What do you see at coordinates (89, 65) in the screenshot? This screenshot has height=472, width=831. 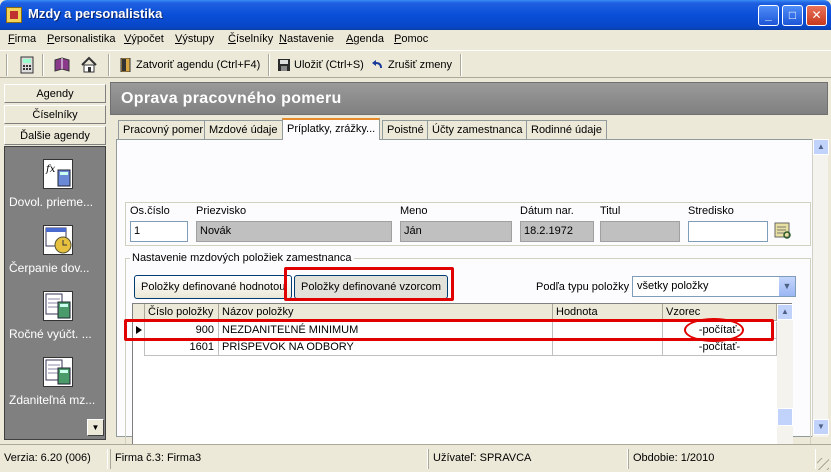 I see `home-icon` at bounding box center [89, 65].